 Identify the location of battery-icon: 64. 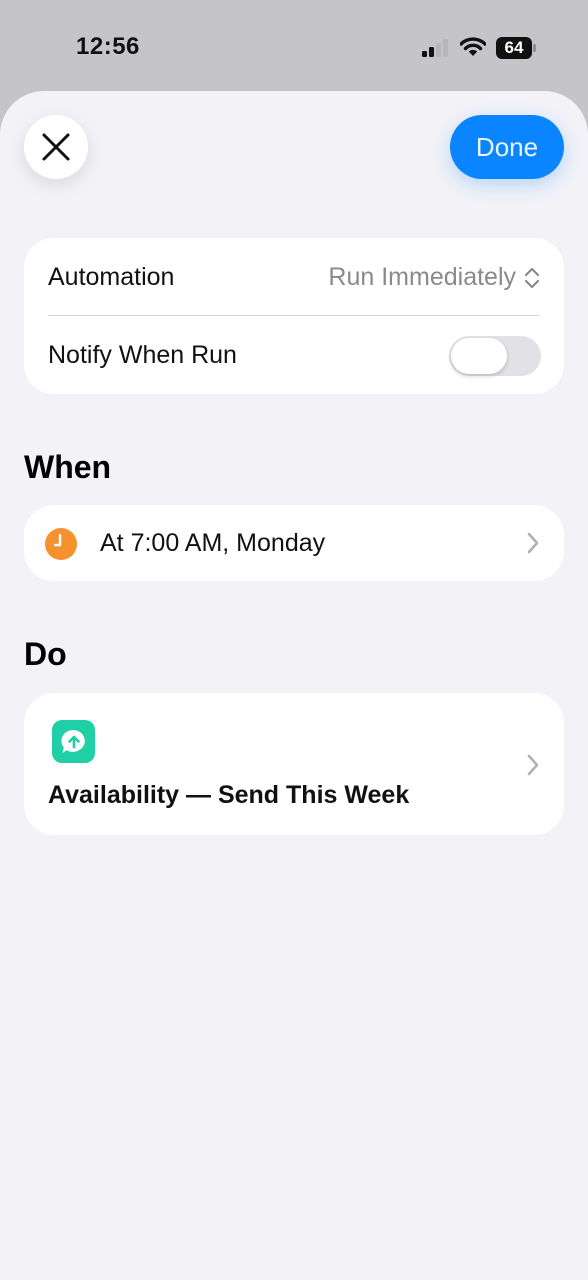
(516, 48).